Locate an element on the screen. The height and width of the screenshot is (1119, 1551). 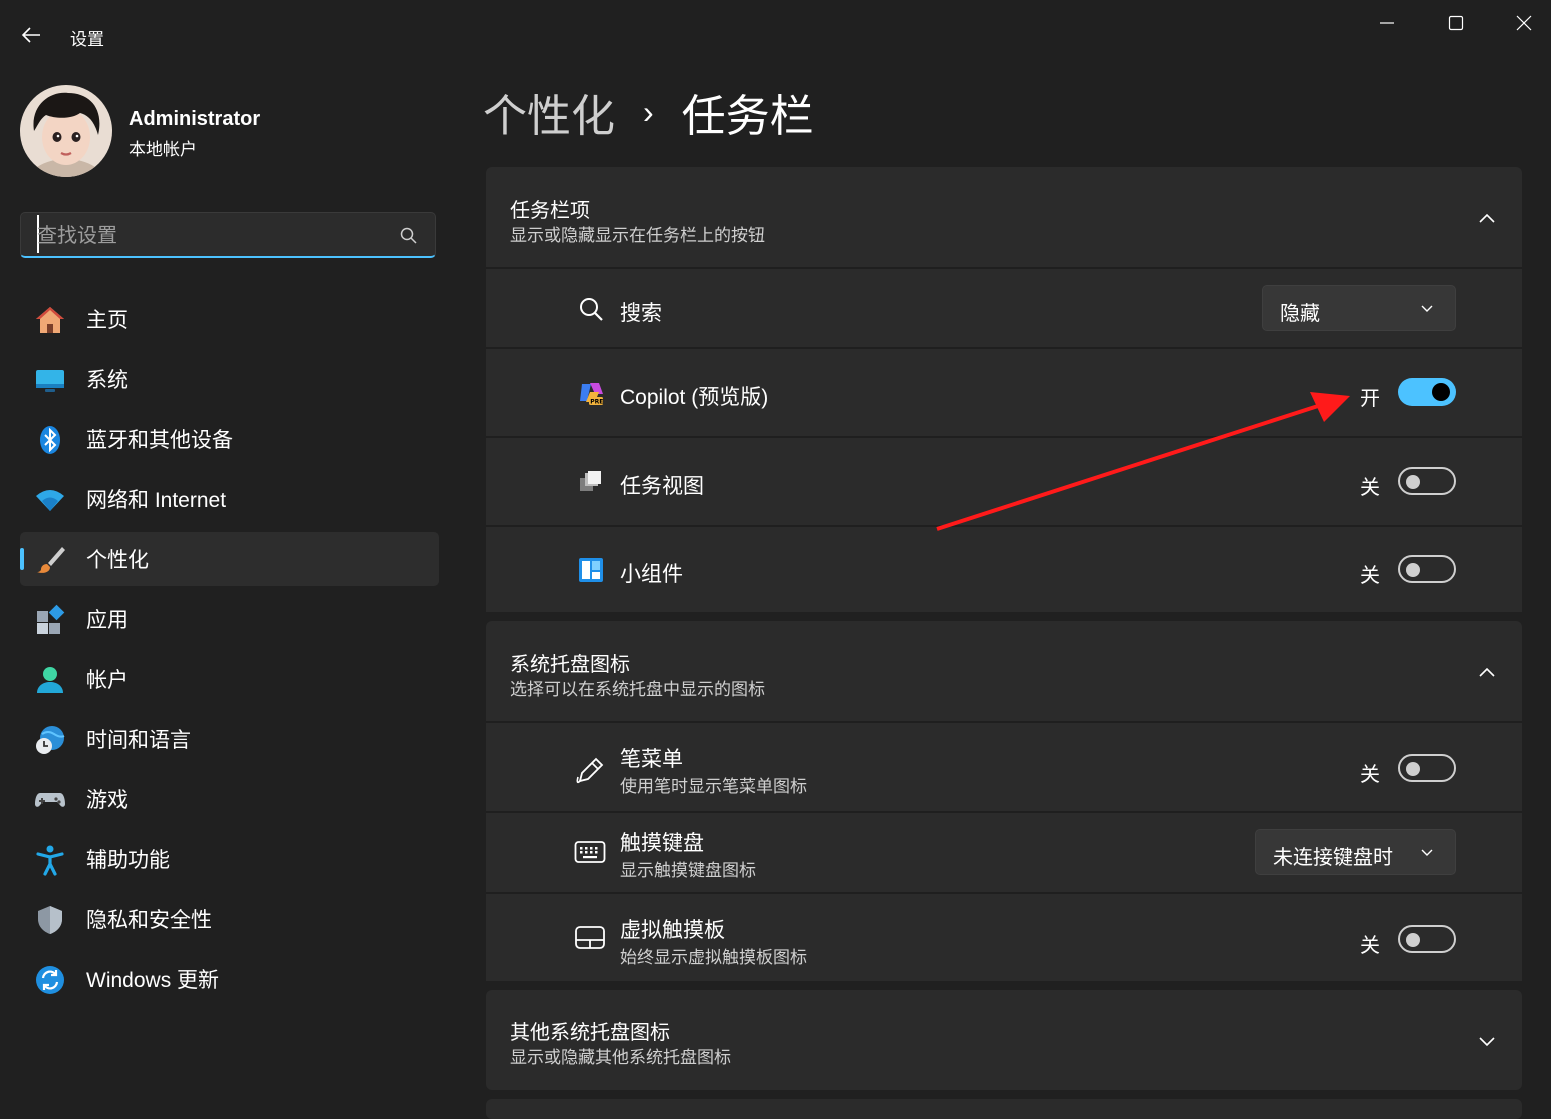
sidebar-item-label: Windows 更新 is located at coordinates (153, 980).